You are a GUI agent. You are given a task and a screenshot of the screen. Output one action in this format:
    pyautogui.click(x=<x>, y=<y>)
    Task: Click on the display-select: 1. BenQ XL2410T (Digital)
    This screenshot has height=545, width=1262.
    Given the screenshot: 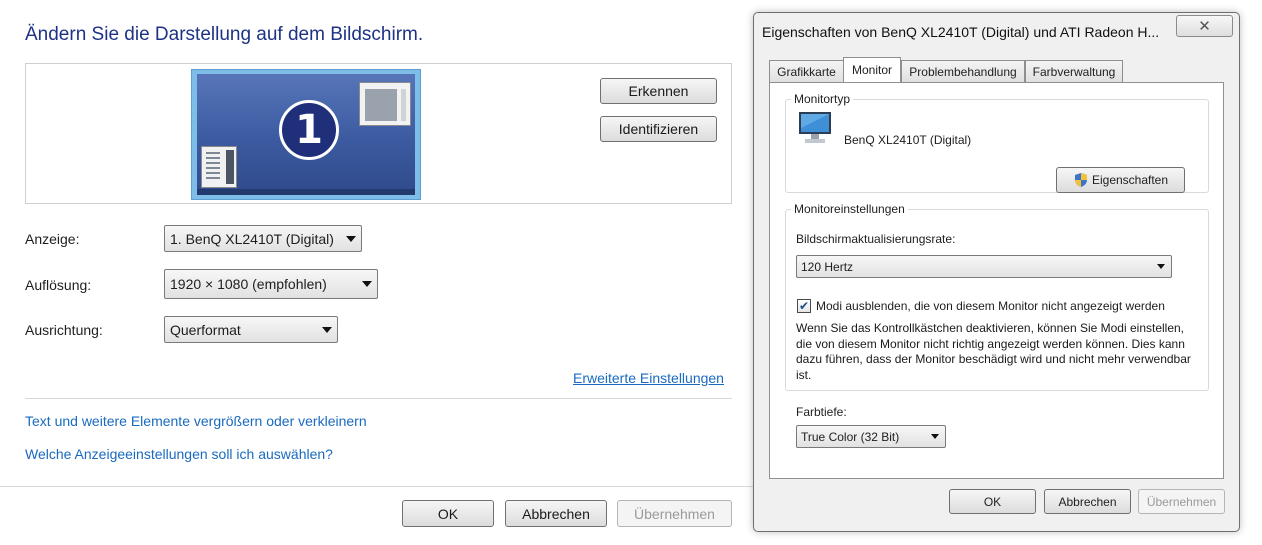 What is the action you would take?
    pyautogui.click(x=263, y=238)
    